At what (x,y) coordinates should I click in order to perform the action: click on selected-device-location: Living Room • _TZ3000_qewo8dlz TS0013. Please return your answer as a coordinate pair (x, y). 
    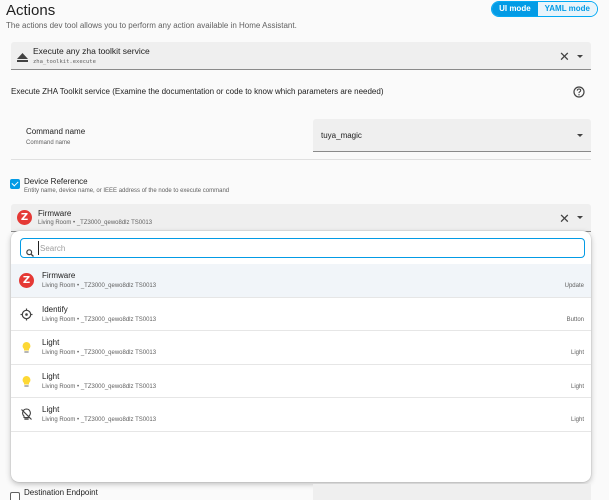
    Looking at the image, I should click on (95, 223).